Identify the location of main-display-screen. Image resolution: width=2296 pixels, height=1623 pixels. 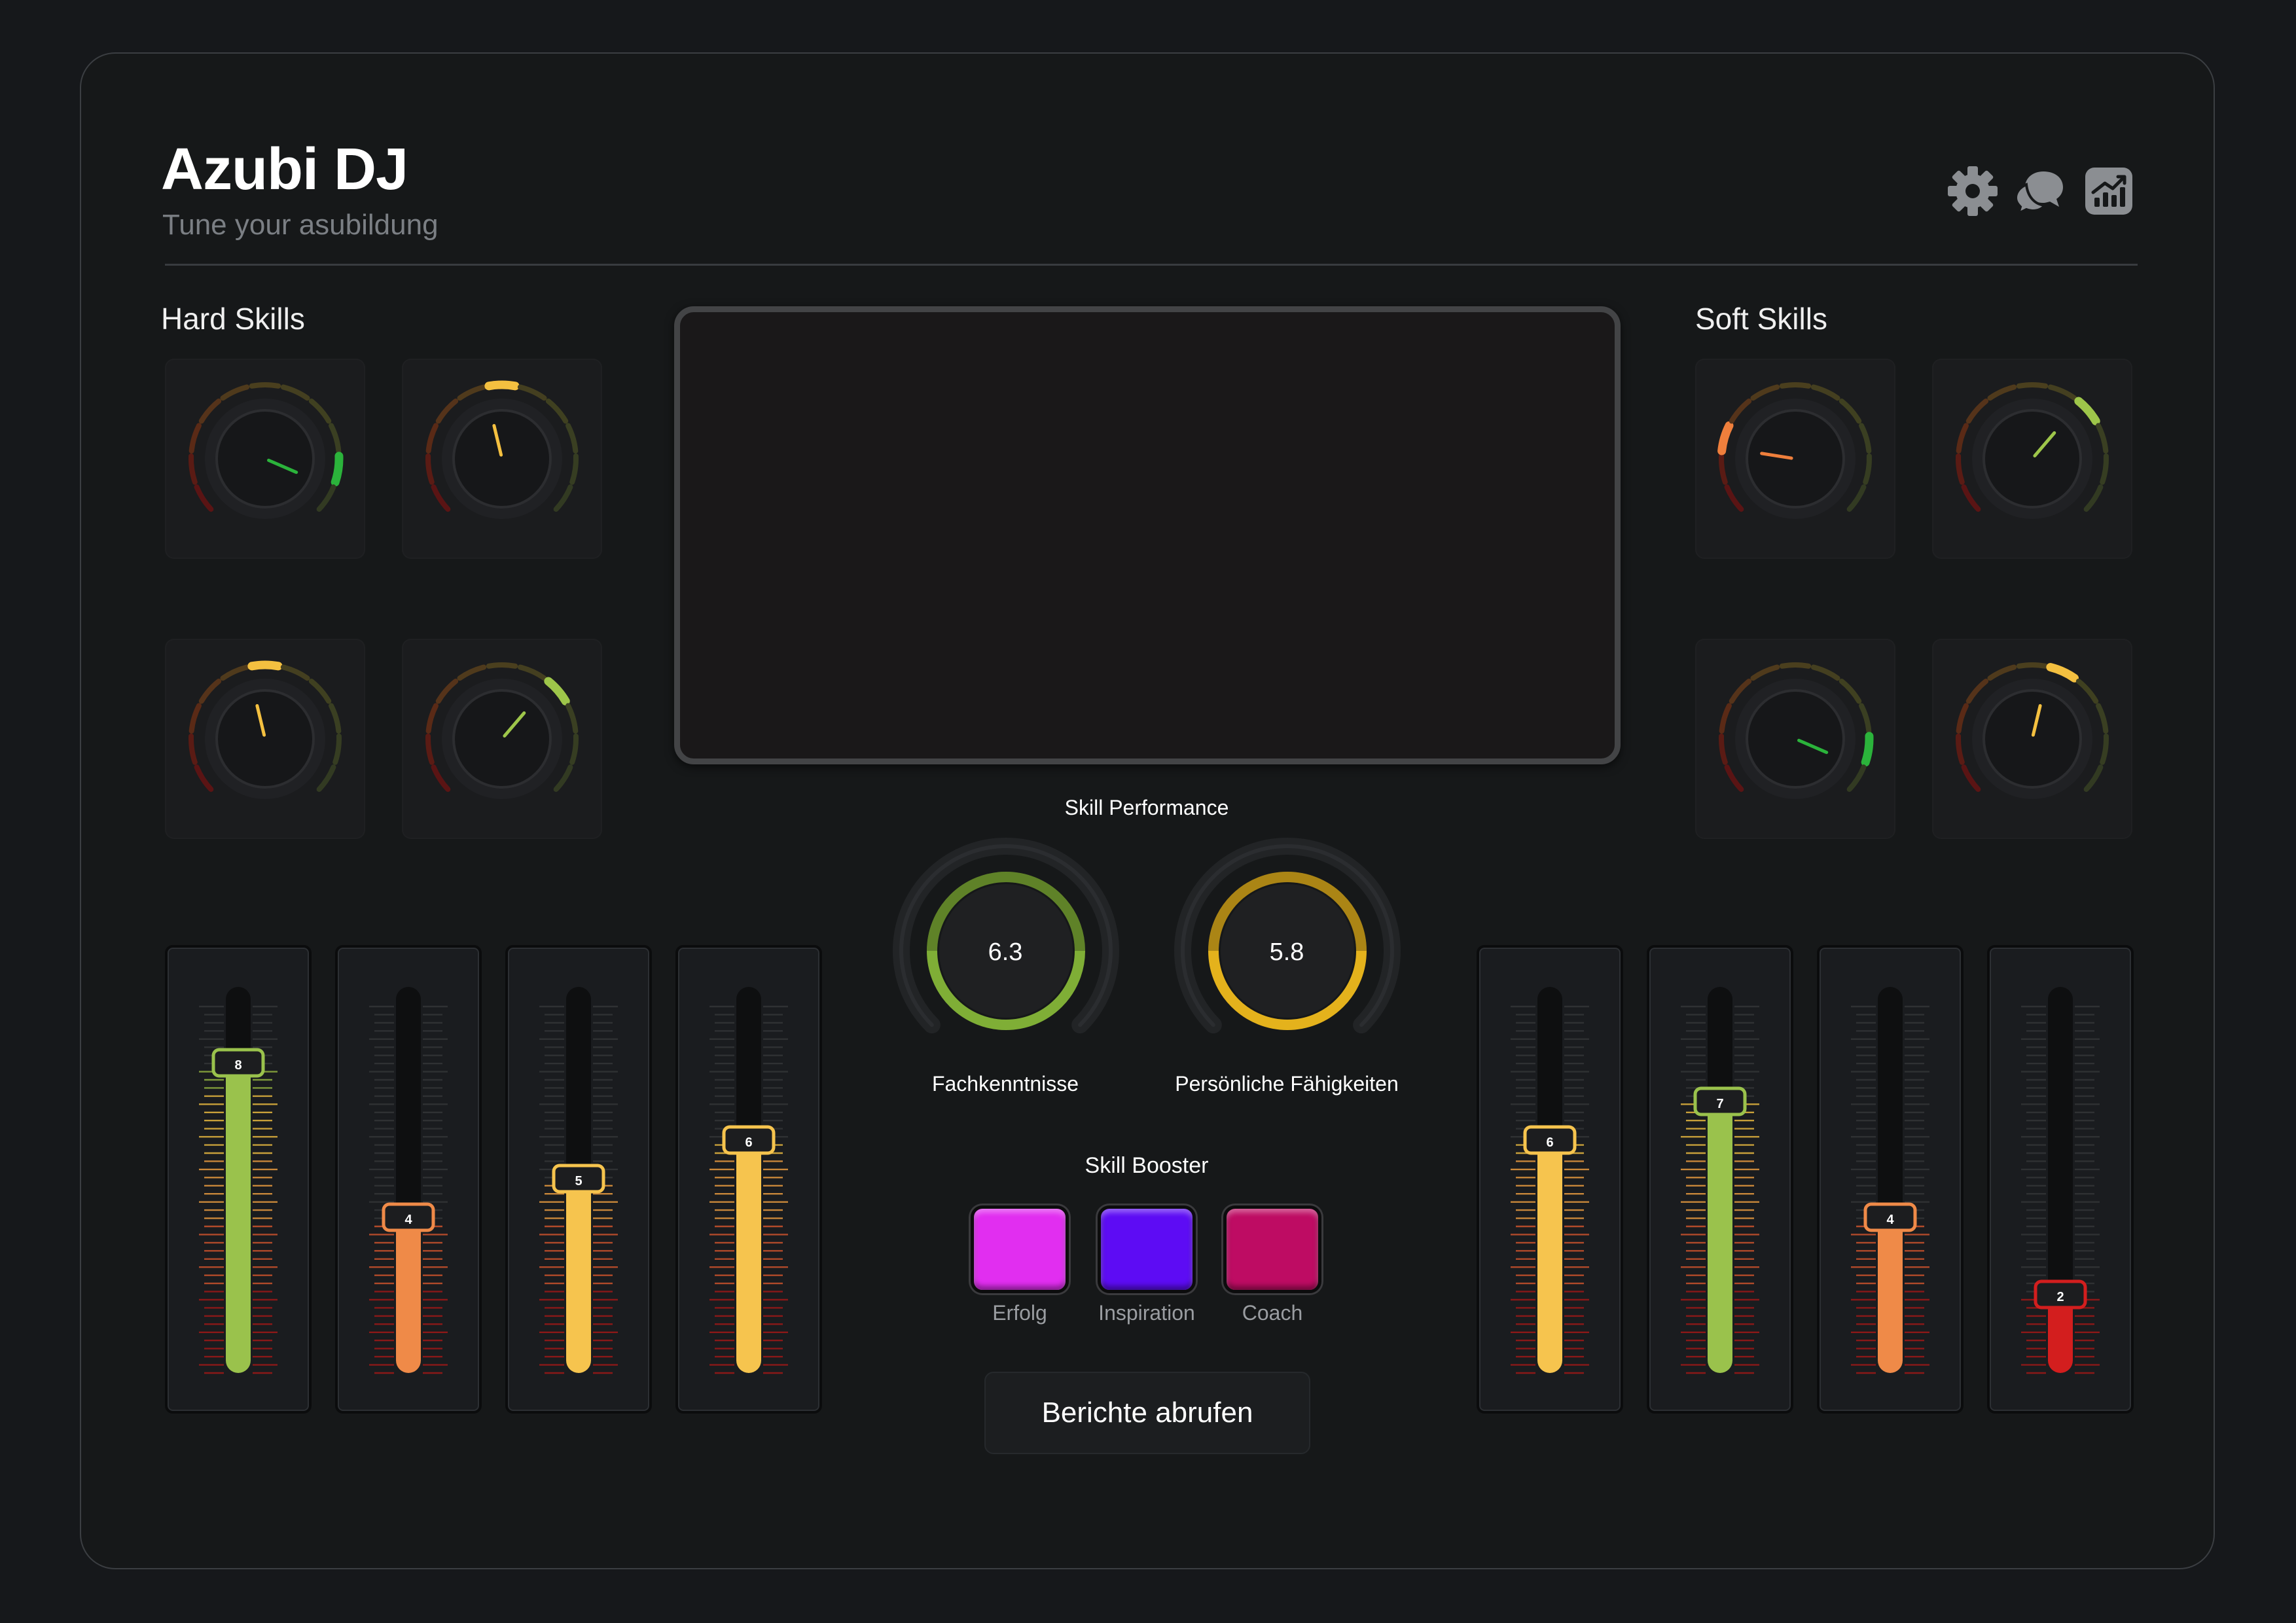
(1147, 535).